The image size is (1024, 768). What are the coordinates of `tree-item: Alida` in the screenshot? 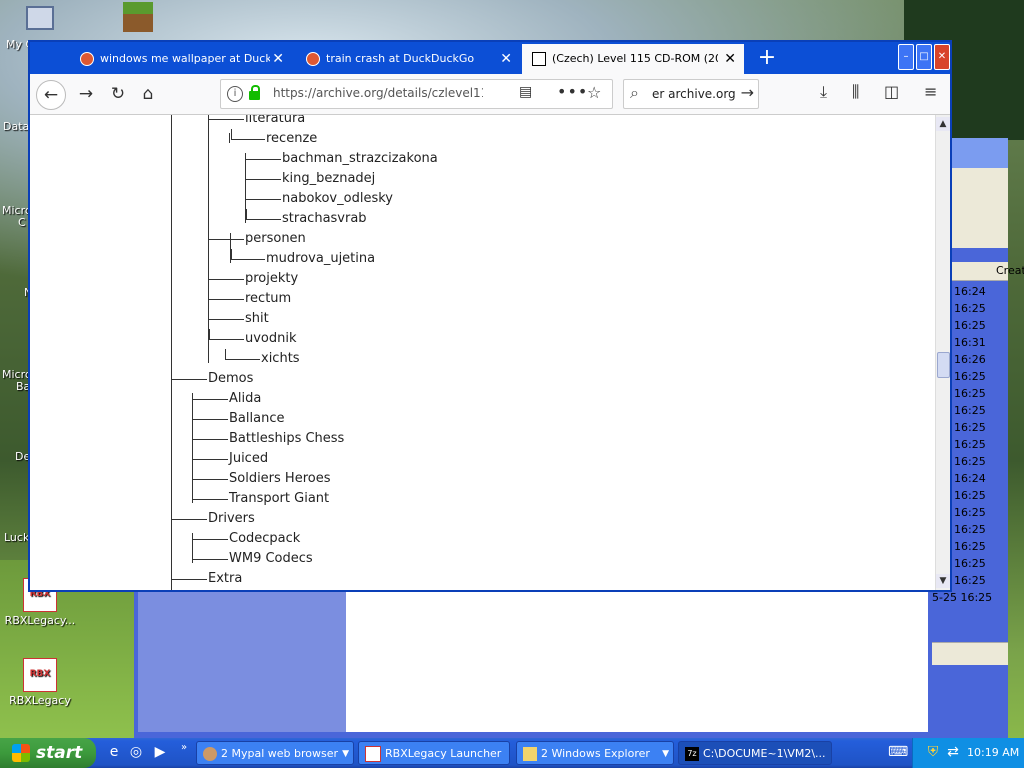 It's located at (245, 399).